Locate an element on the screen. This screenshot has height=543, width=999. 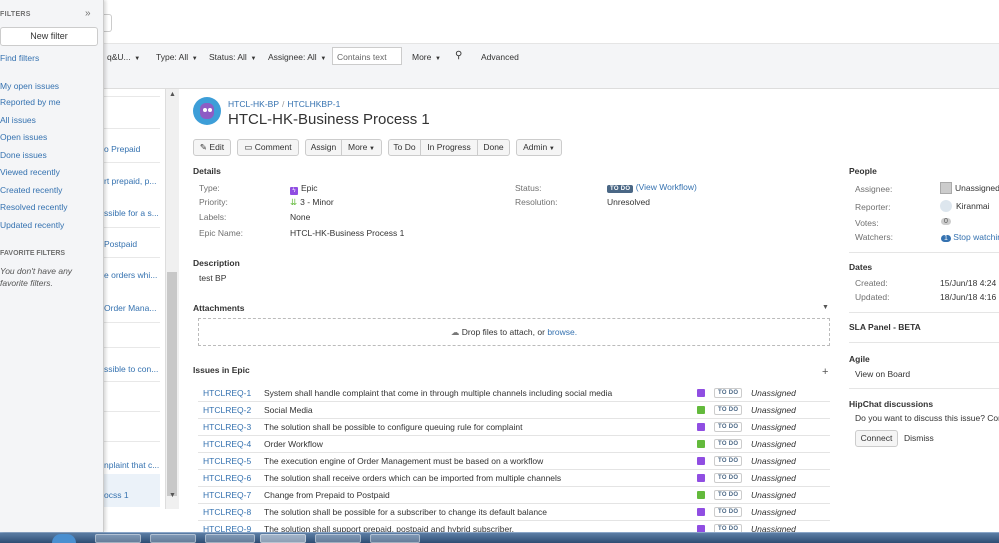
selected-list-item: ocss 1 is located at coordinates (132, 490).